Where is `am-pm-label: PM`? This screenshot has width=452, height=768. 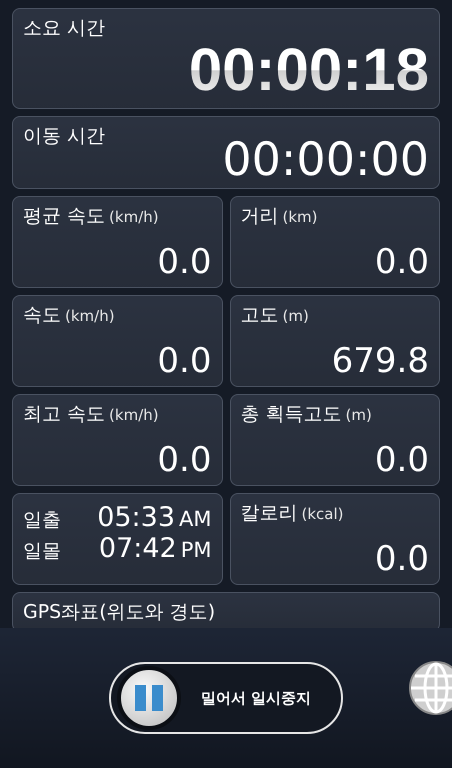 am-pm-label: PM is located at coordinates (196, 550).